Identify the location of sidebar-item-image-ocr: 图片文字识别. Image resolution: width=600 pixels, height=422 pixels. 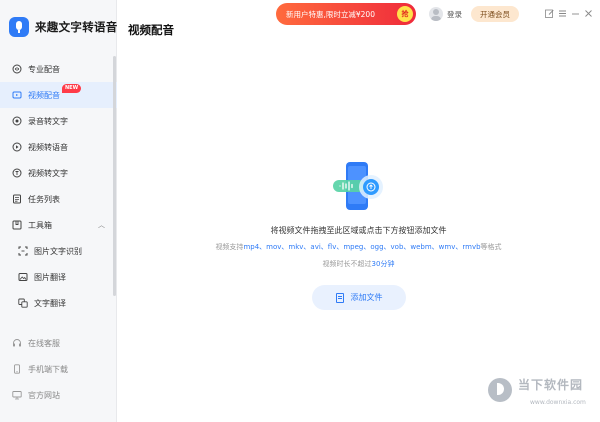
(58, 251).